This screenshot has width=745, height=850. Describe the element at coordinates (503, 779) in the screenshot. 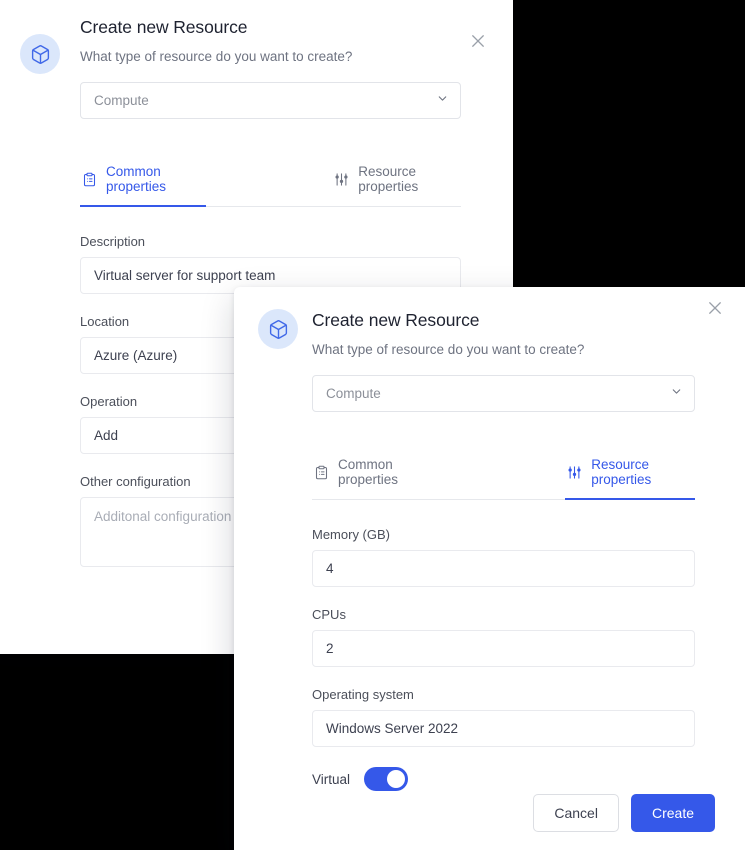

I see `field-virtual: Virtual` at that location.